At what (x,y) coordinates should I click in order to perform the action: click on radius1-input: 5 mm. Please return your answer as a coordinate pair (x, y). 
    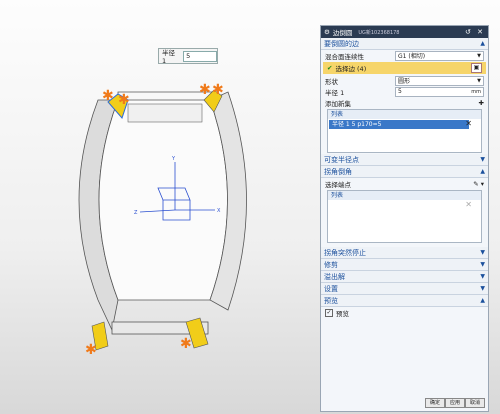
    Looking at the image, I should click on (439, 91).